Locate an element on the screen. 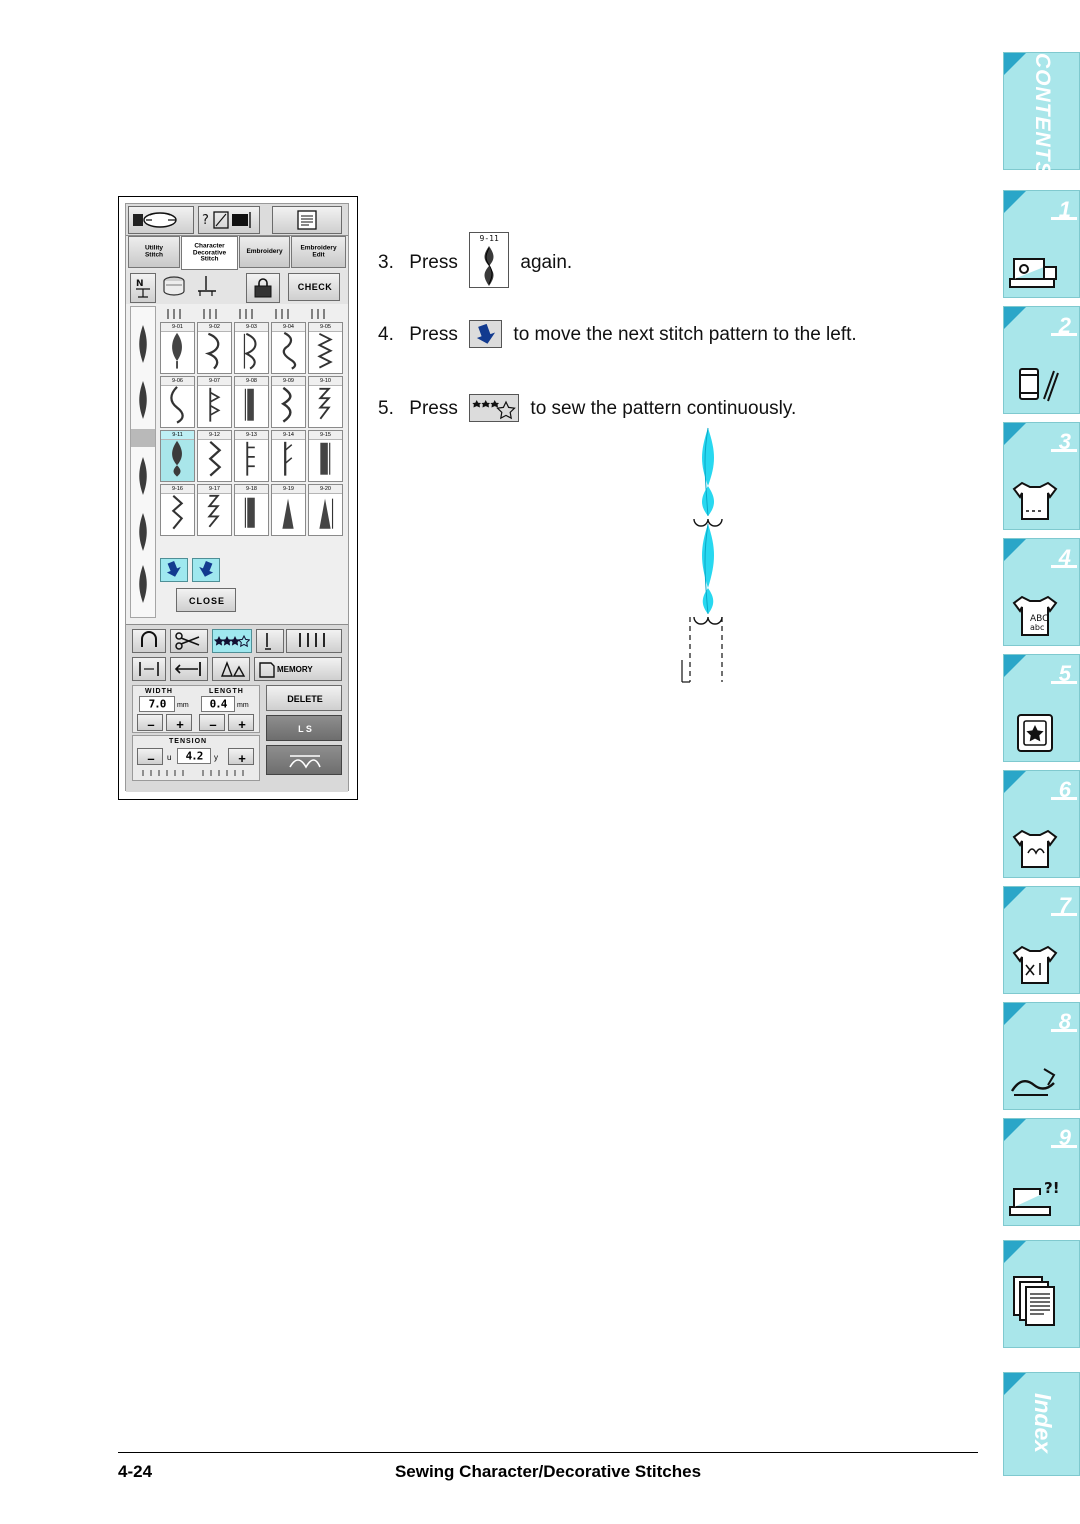  tab-embroidery: Embroidery is located at coordinates (264, 252).